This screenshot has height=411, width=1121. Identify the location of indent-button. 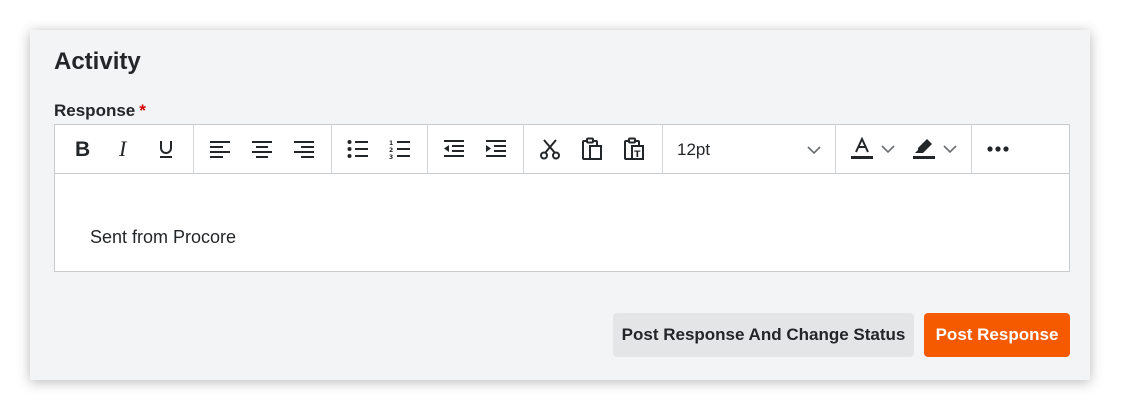
(496, 149).